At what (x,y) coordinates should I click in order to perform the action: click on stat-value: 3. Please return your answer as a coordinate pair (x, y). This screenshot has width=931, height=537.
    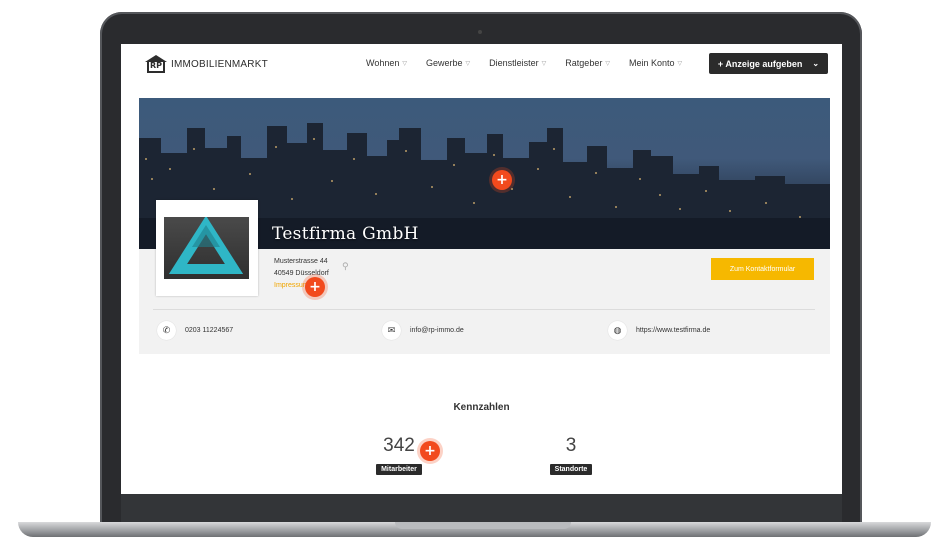
    Looking at the image, I should click on (571, 445).